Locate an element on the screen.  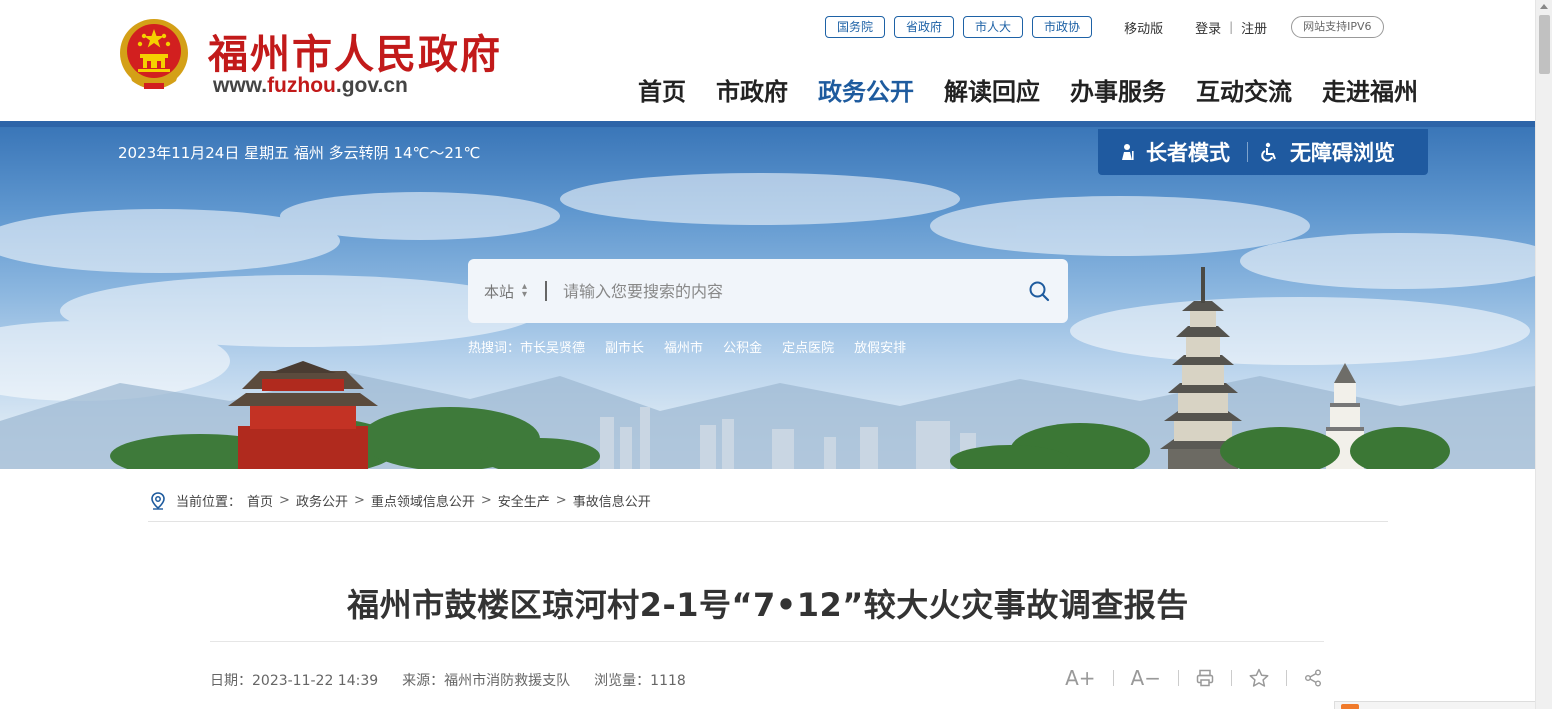
scroll-up-arrow-icon is located at coordinates (1544, 6).